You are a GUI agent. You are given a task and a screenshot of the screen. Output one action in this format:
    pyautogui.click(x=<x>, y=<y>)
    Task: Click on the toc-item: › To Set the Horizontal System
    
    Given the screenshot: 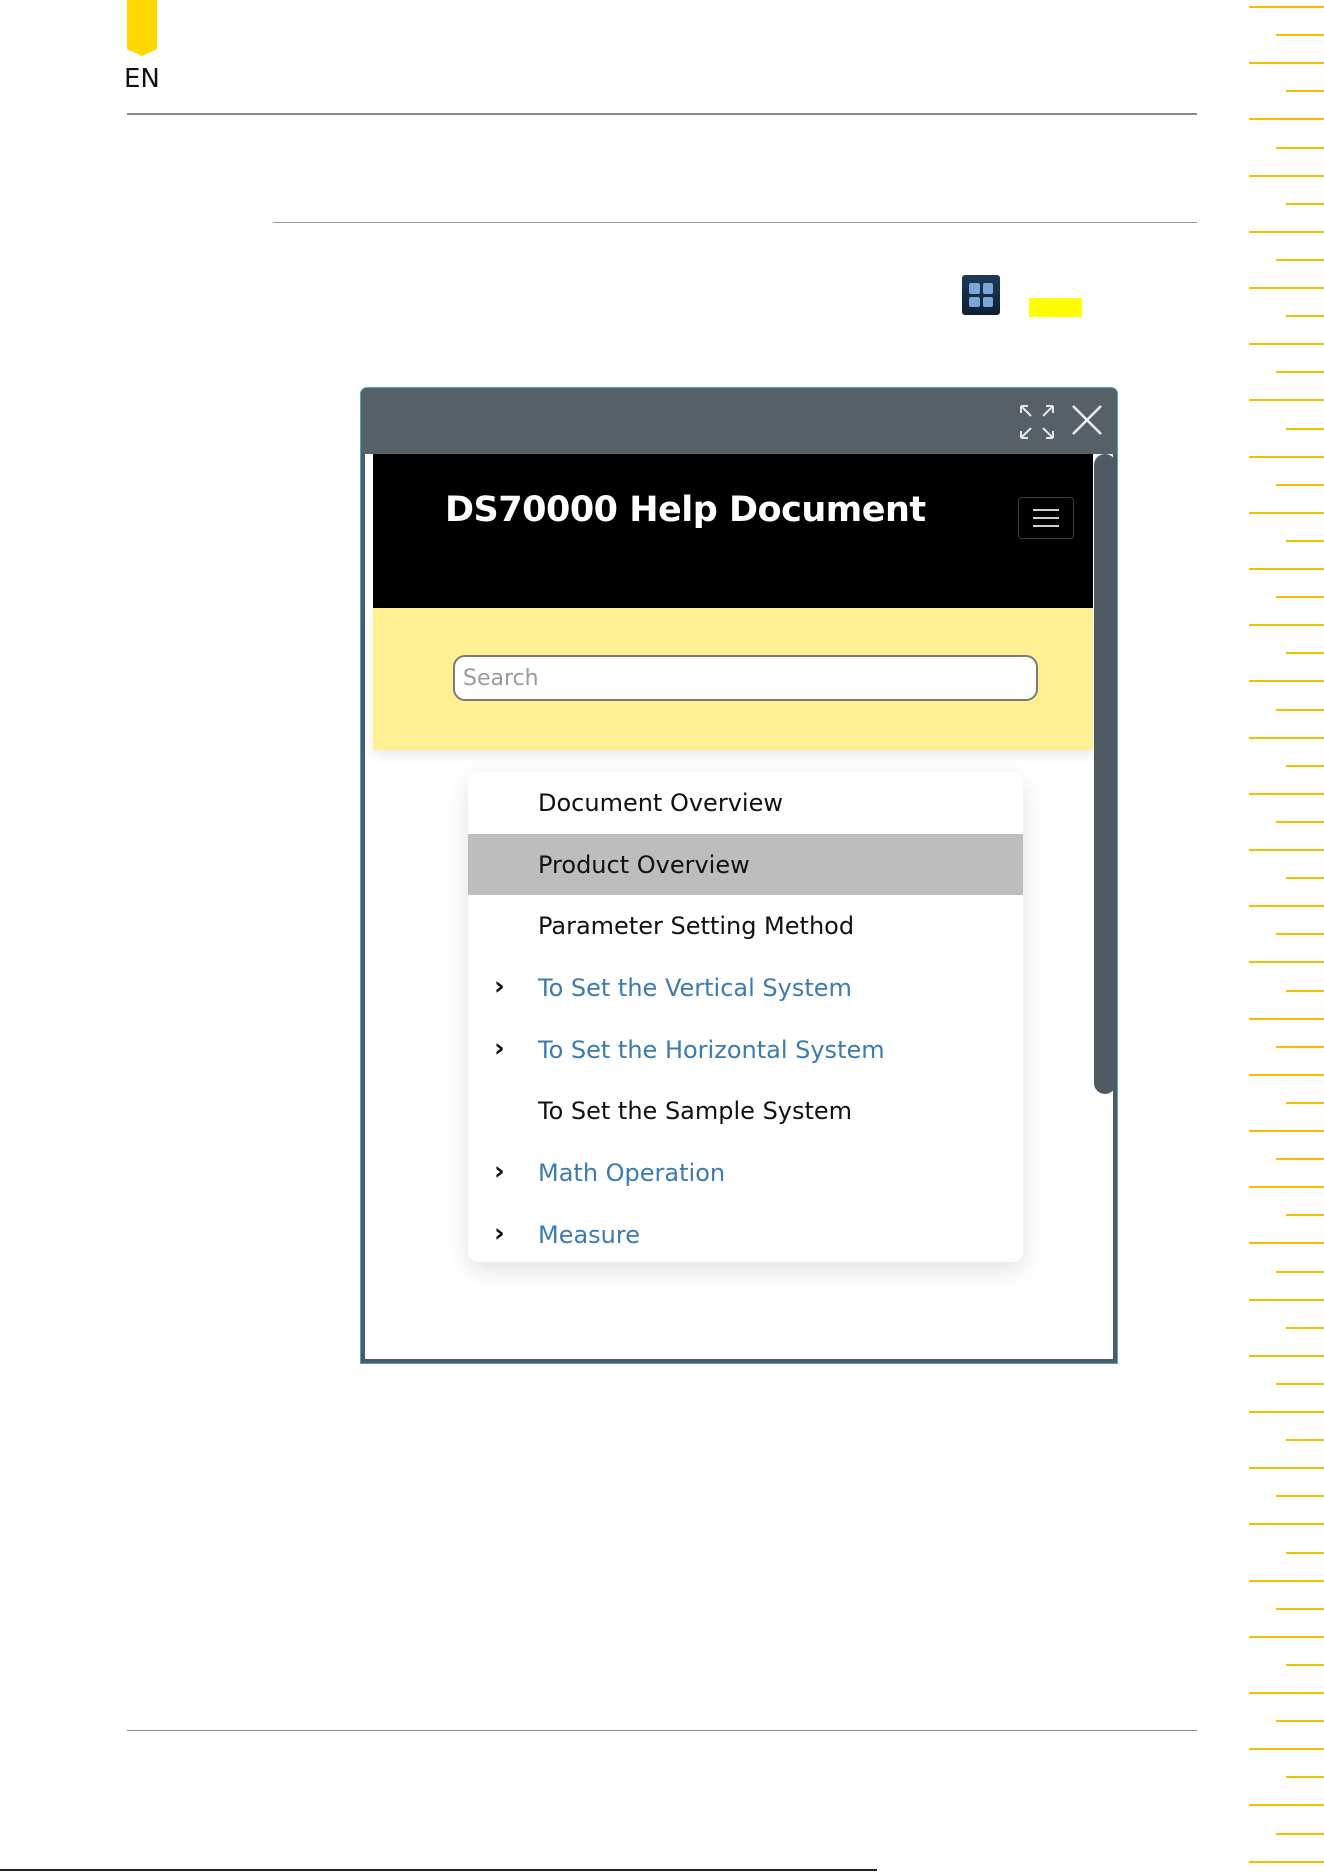 What is the action you would take?
    pyautogui.click(x=745, y=1050)
    